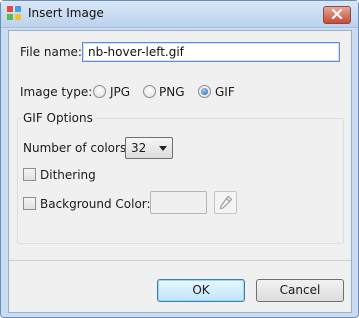 The height and width of the screenshot is (318, 359). Describe the element at coordinates (211, 52) in the screenshot. I see `file-name-input` at that location.